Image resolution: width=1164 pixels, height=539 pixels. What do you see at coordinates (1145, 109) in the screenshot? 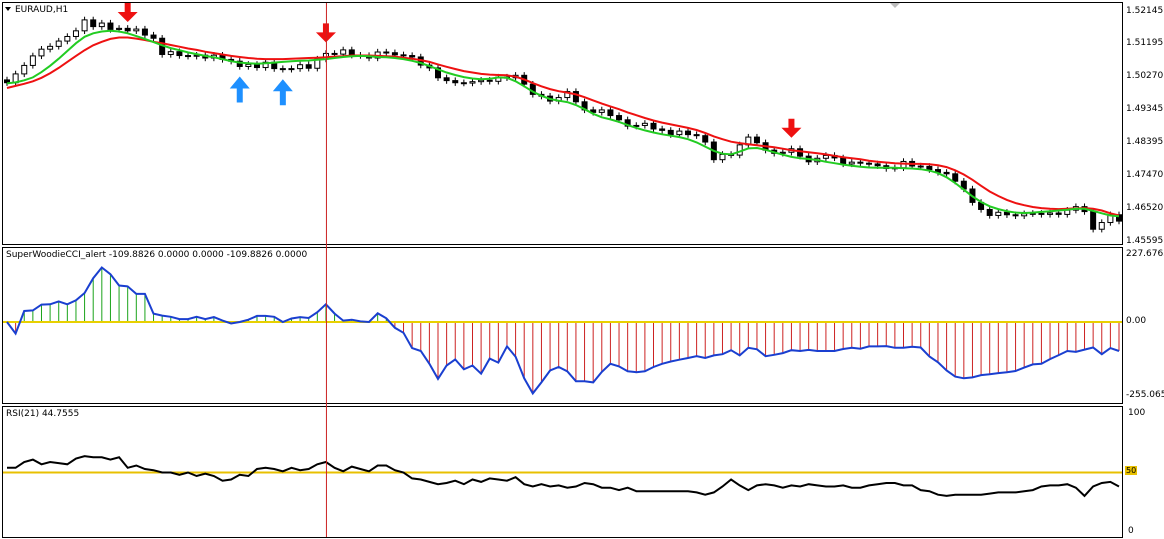
I see `price-tick: 1.49345` at bounding box center [1145, 109].